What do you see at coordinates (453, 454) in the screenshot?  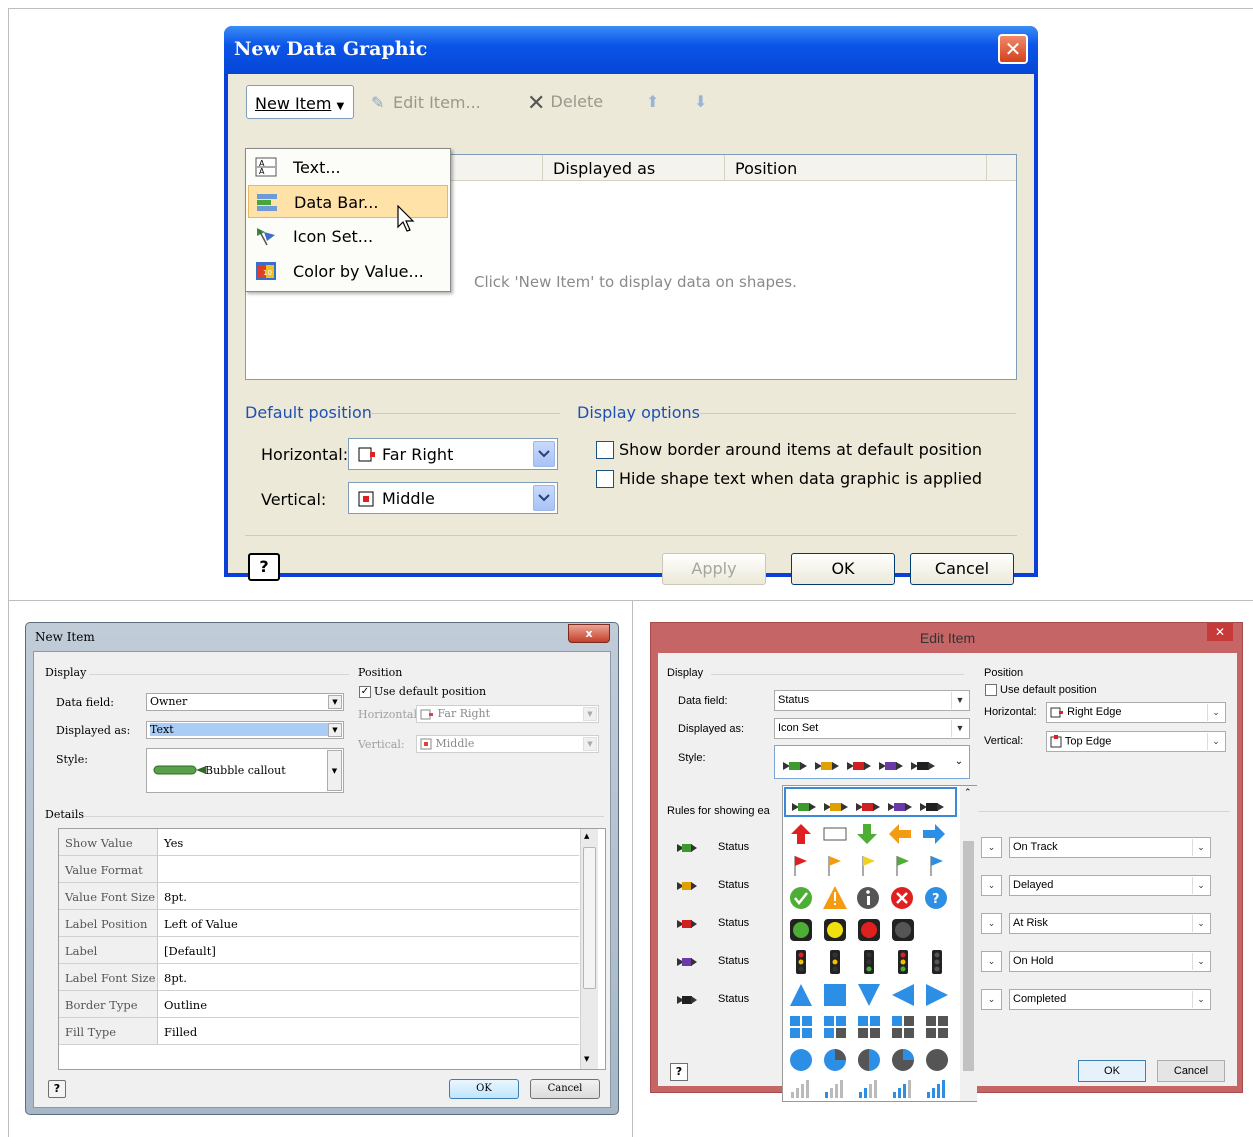 I see `horizontal-select: Far Right` at bounding box center [453, 454].